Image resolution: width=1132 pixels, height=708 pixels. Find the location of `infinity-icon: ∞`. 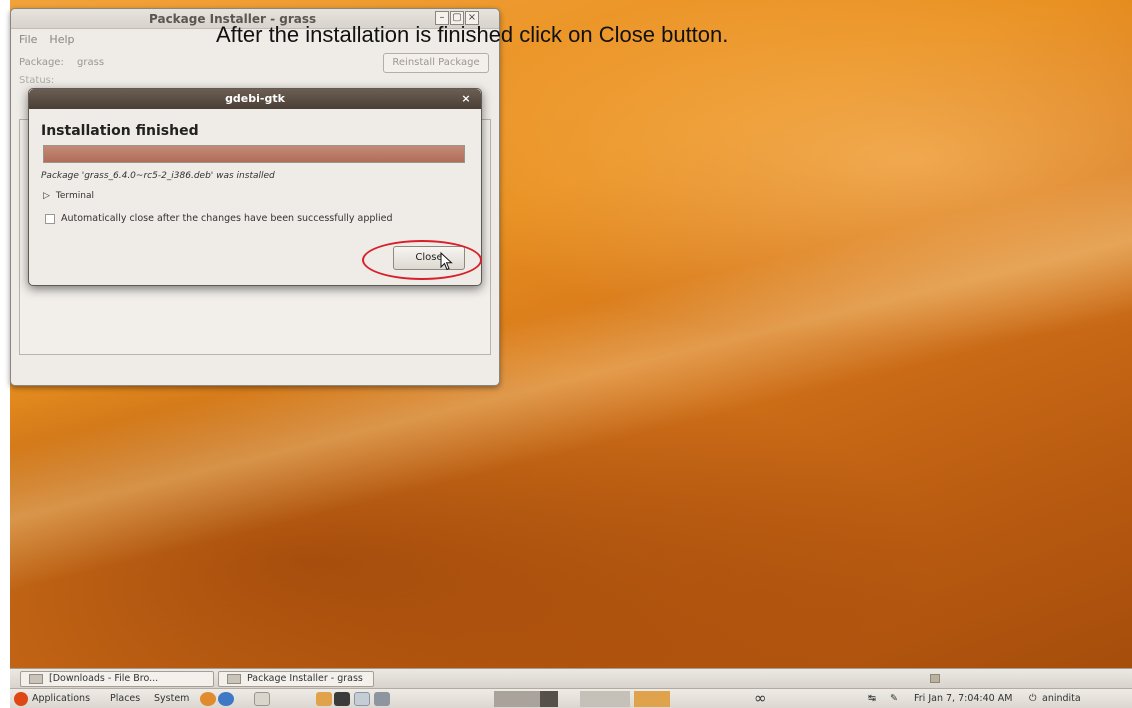

infinity-icon: ∞ is located at coordinates (760, 698).